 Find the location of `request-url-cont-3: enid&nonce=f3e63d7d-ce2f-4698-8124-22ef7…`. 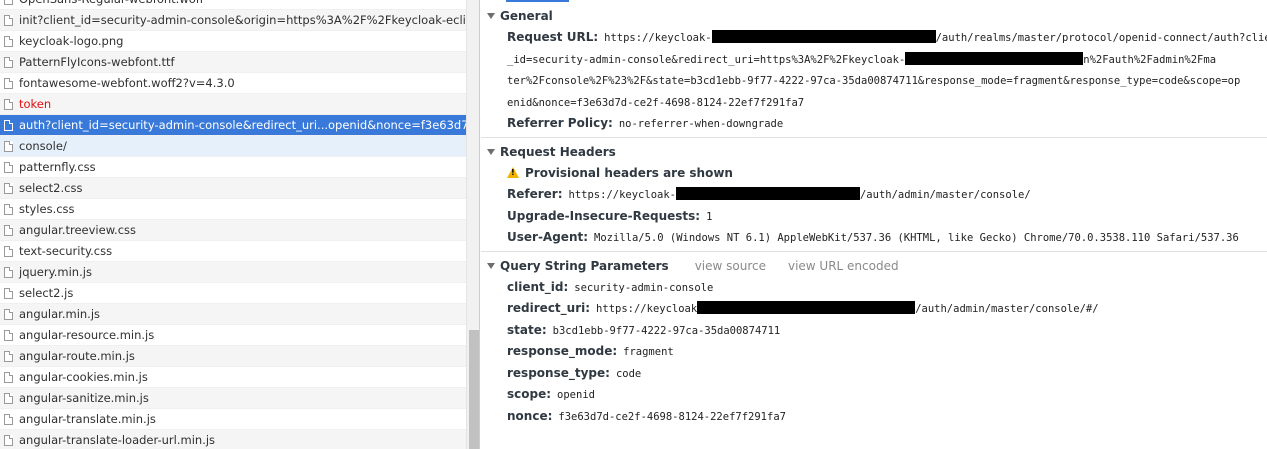

request-url-cont-3: enid&nonce=f3e63d7d-ce2f-4698-8124-22ef7… is located at coordinates (874, 103).